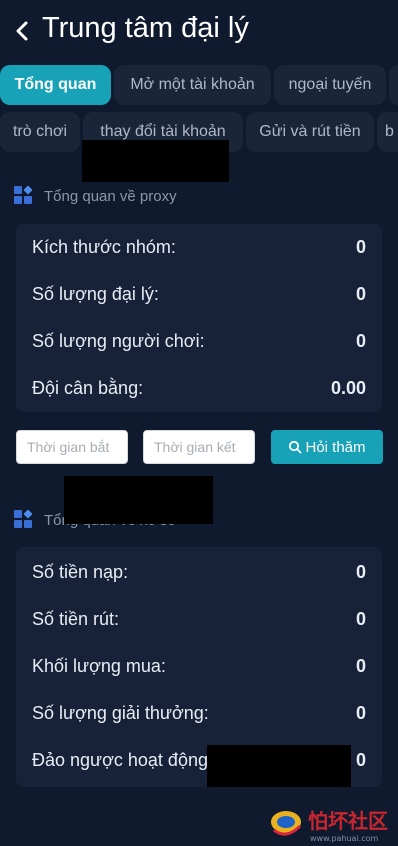 This screenshot has width=398, height=846. I want to click on query-button: Hỏi thăm, so click(327, 447).